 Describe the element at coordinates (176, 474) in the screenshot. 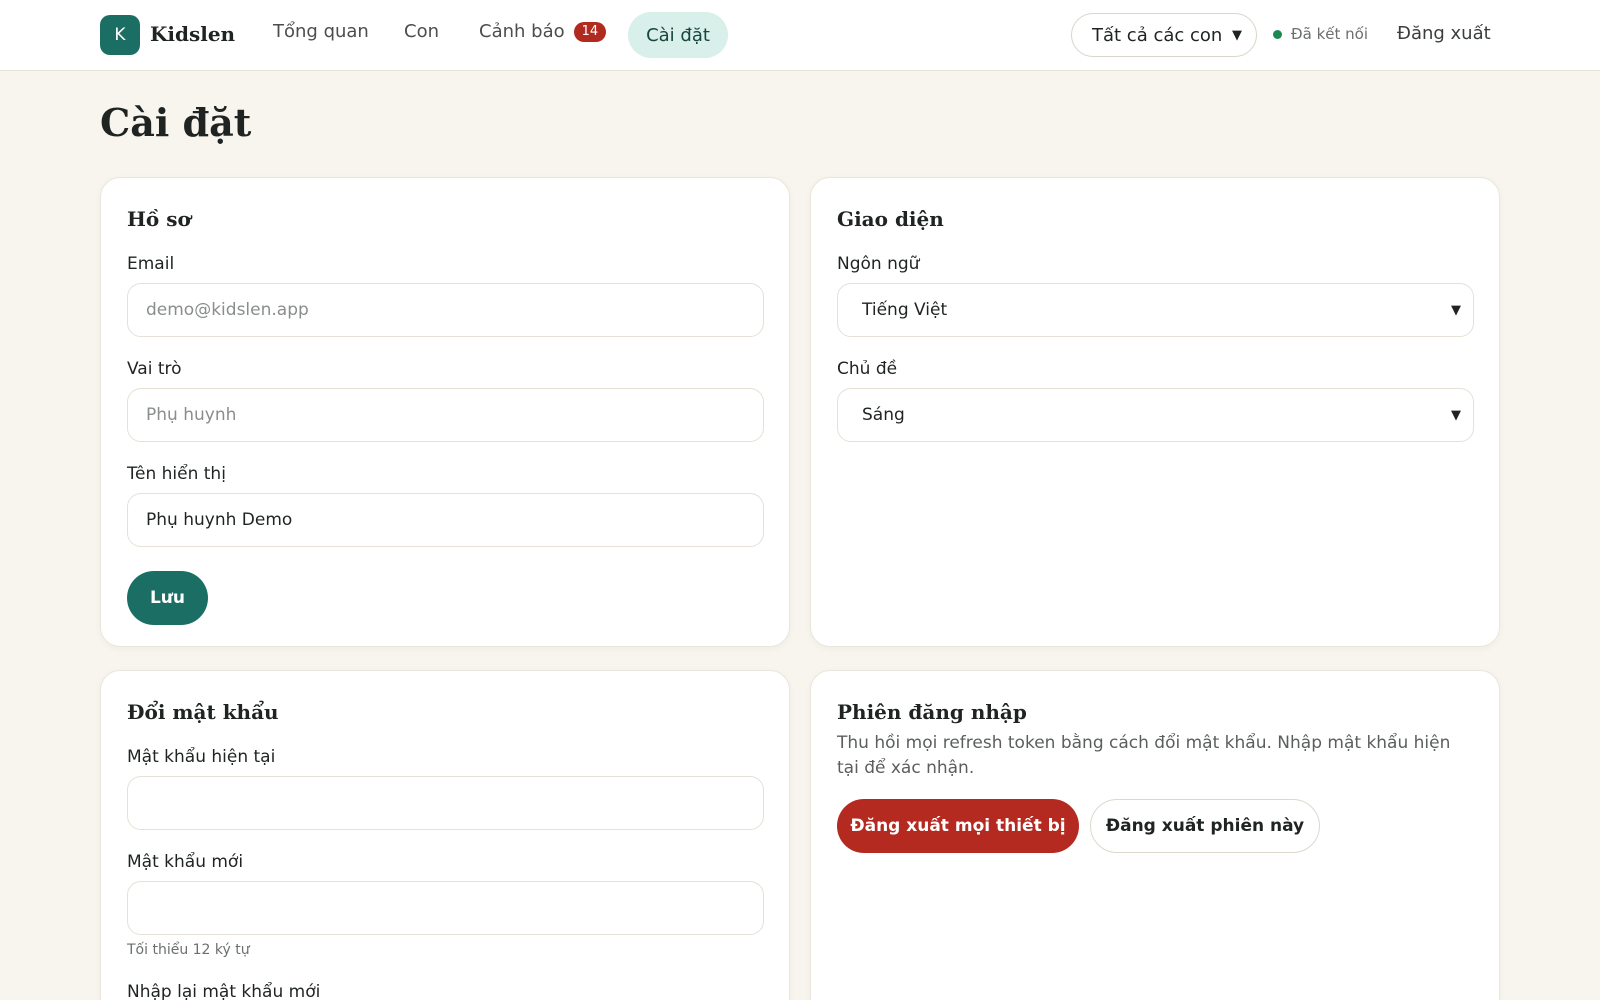

I see `display-name-label: Tên hiển thị` at that location.